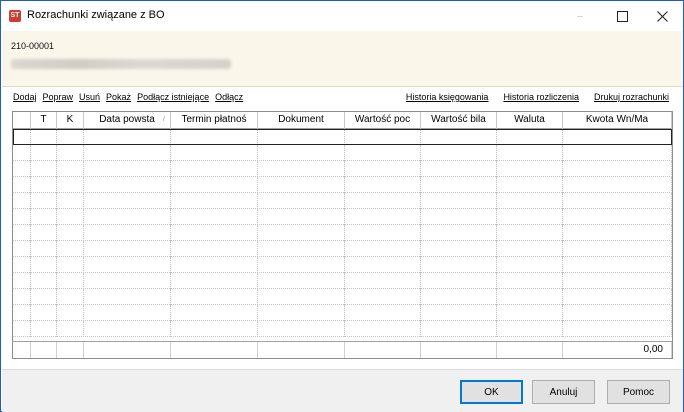  Describe the element at coordinates (173, 97) in the screenshot. I see `link-podlacz: Podłącz istniejące` at that location.